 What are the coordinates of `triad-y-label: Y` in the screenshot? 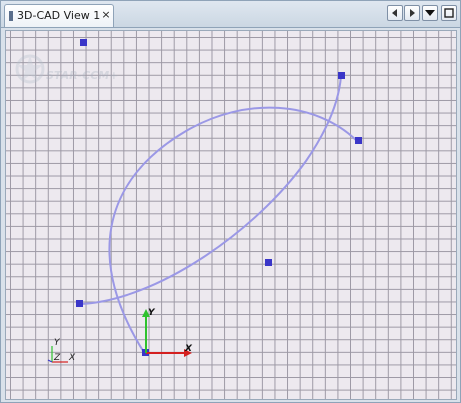 It's located at (57, 343).